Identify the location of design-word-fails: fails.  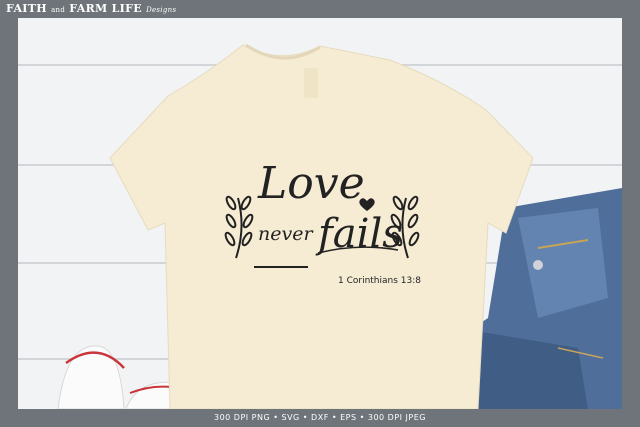
(360, 234).